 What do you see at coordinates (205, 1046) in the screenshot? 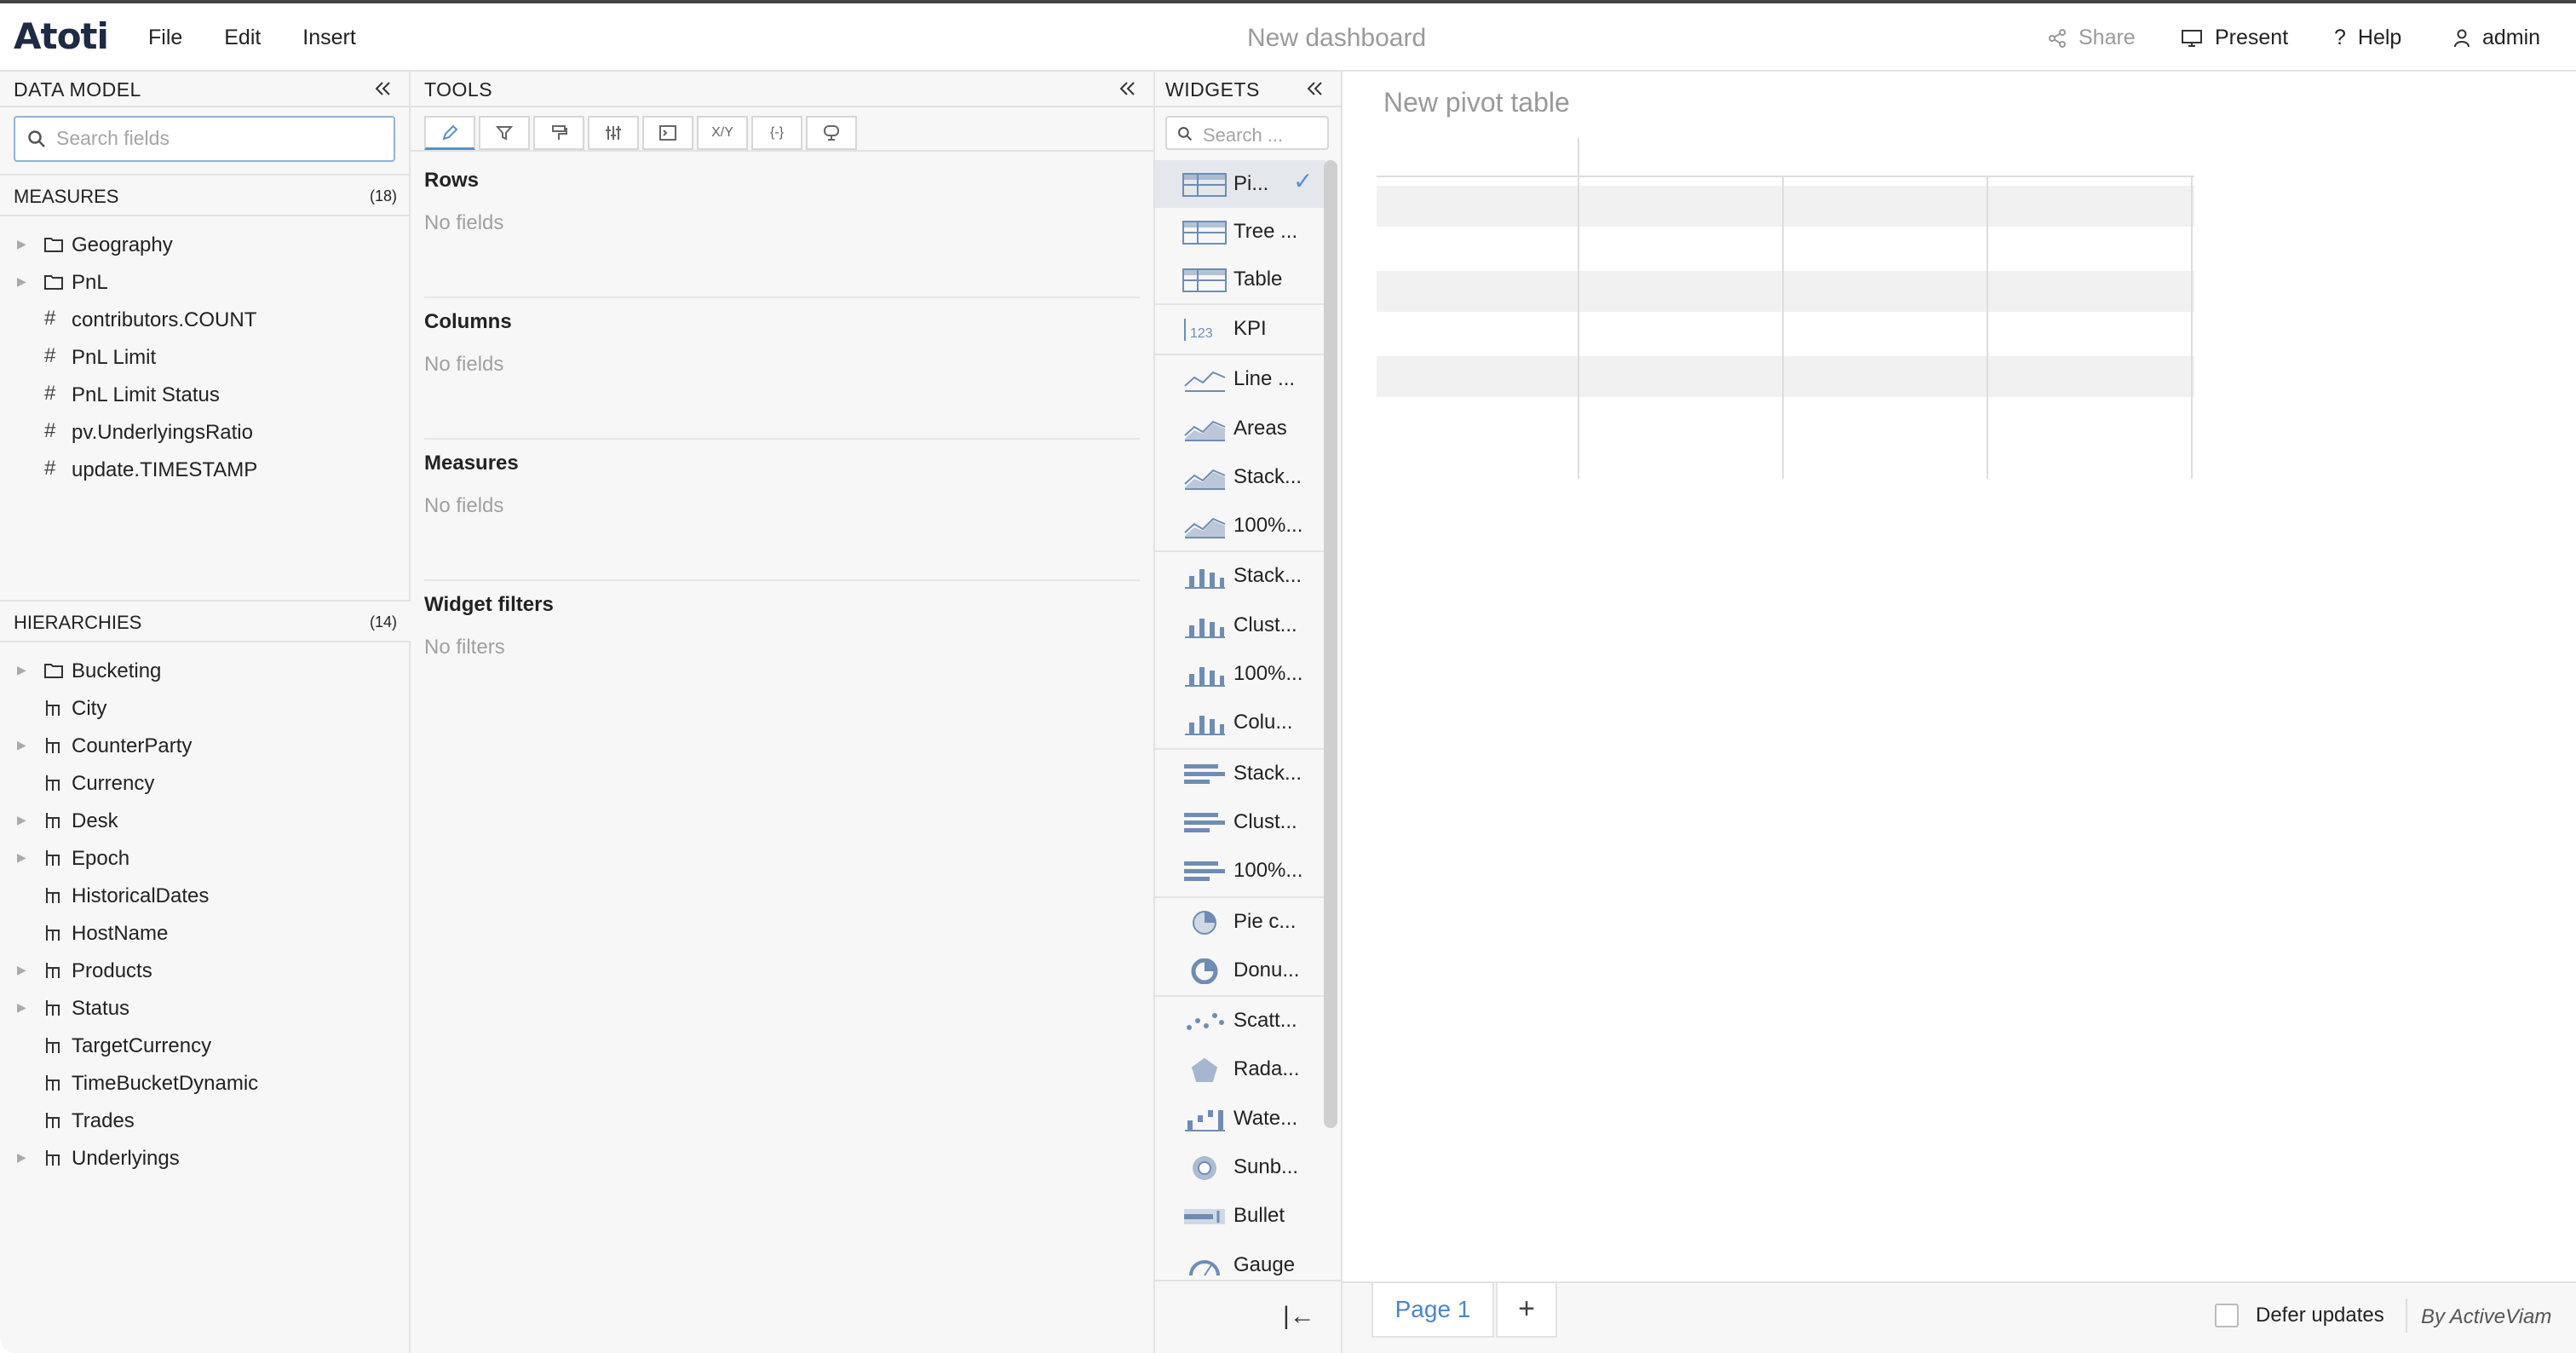
I see `tree-item: TargetCurrency` at bounding box center [205, 1046].